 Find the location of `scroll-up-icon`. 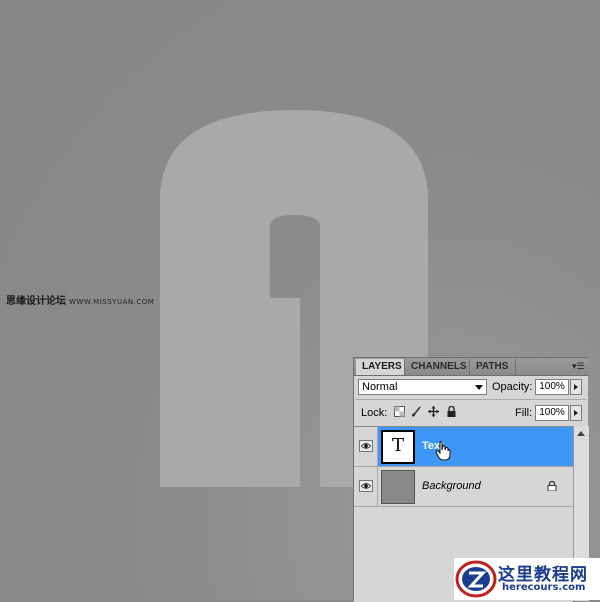

scroll-up-icon is located at coordinates (581, 433).